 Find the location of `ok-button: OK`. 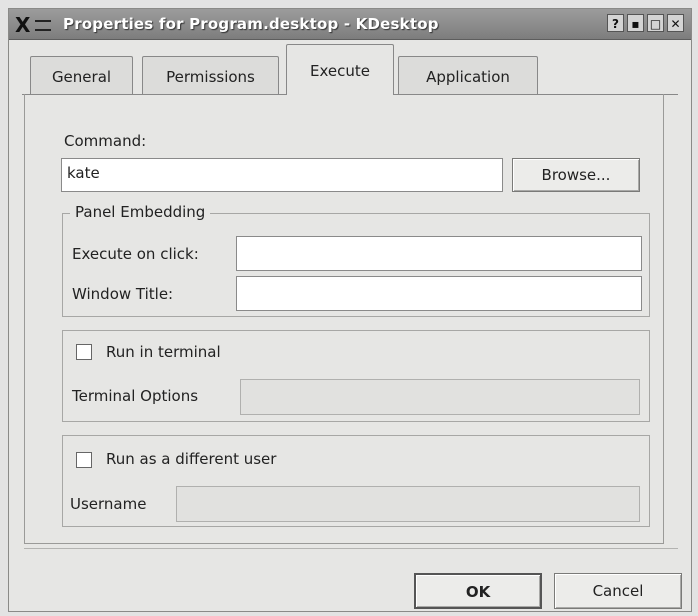

ok-button: OK is located at coordinates (478, 591).